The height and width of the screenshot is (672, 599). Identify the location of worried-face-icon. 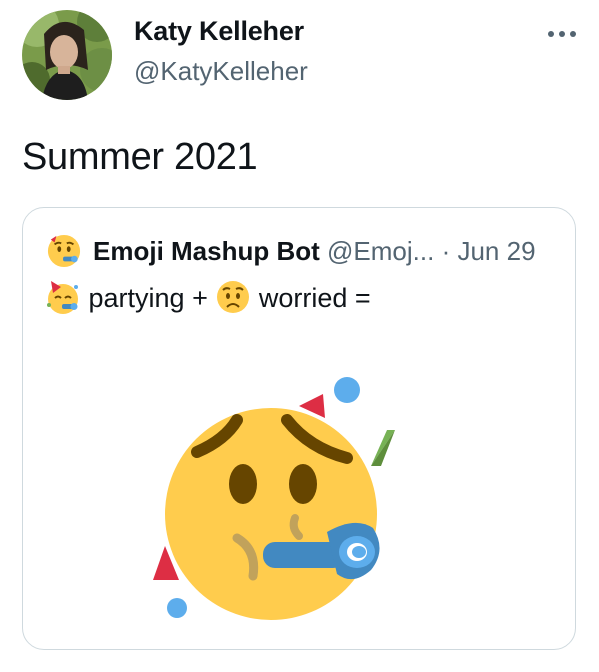
(233, 297).